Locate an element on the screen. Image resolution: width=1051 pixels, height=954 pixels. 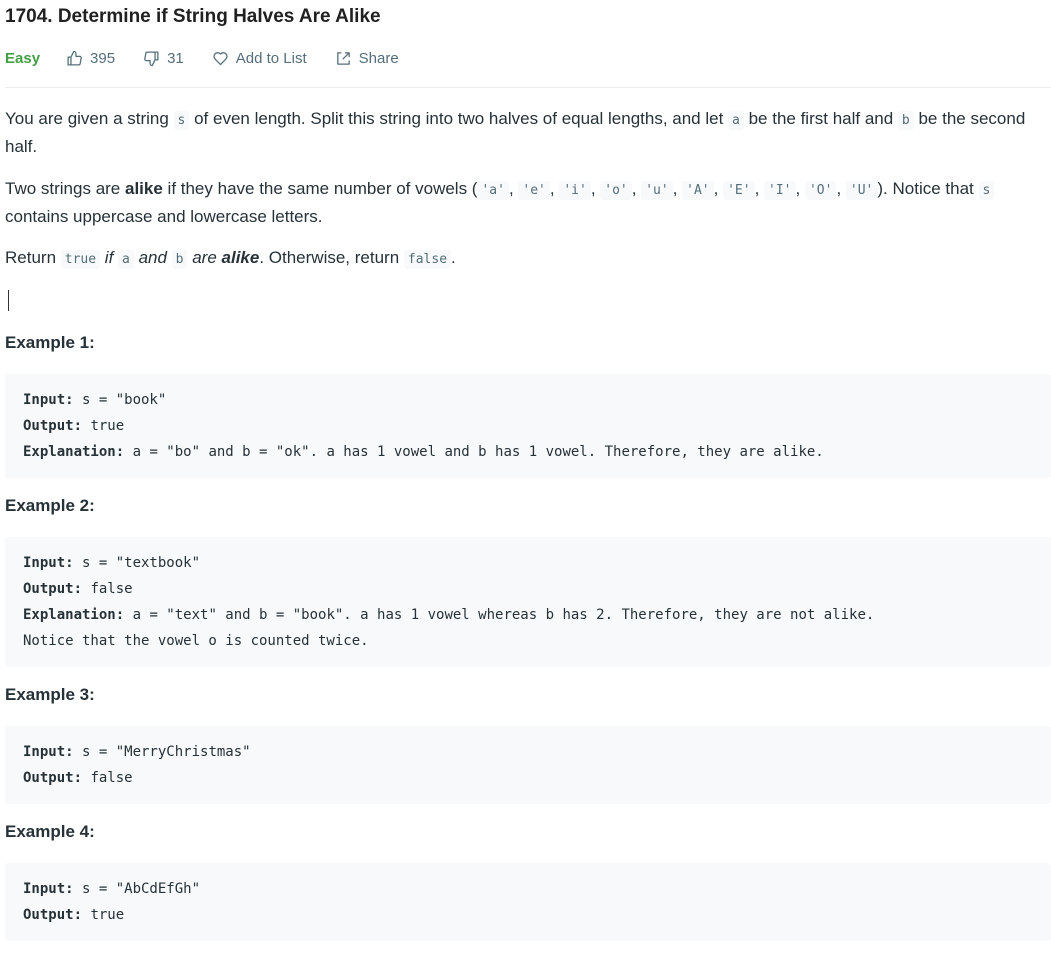
vowel-code: 'a' is located at coordinates (493, 190).